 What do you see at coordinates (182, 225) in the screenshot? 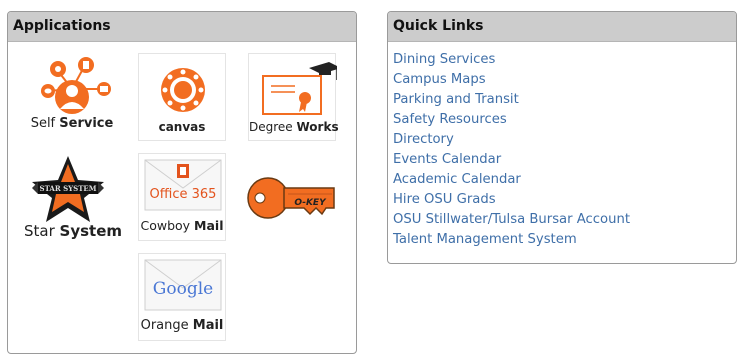
I see `cowboy-mail-label: Cowboy Mail` at bounding box center [182, 225].